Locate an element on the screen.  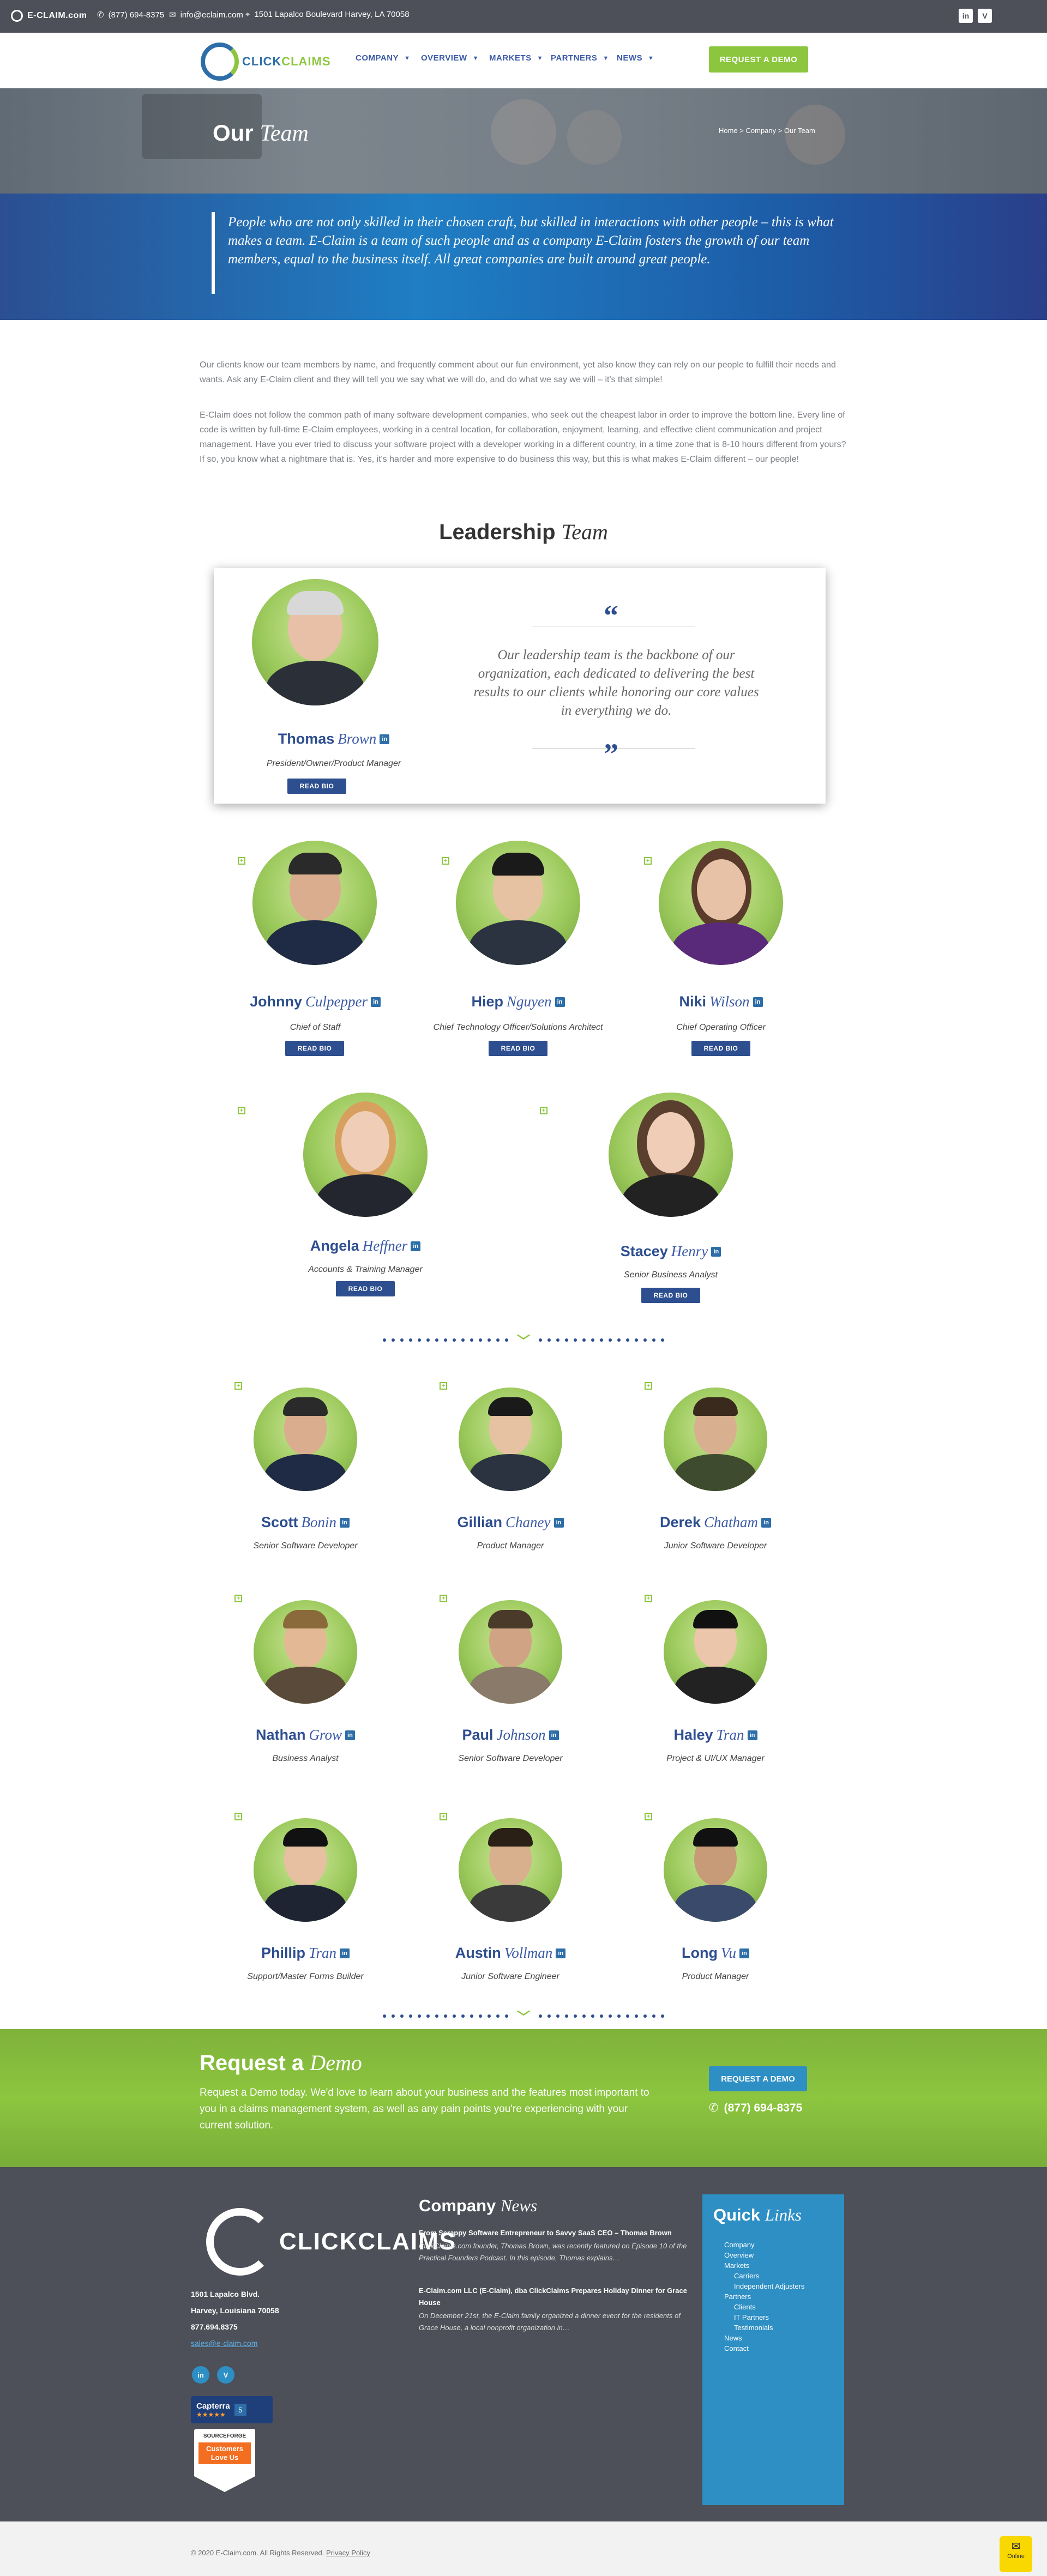
hero-banner: Our Team Home > Company > Our Team is located at coordinates (523, 141).